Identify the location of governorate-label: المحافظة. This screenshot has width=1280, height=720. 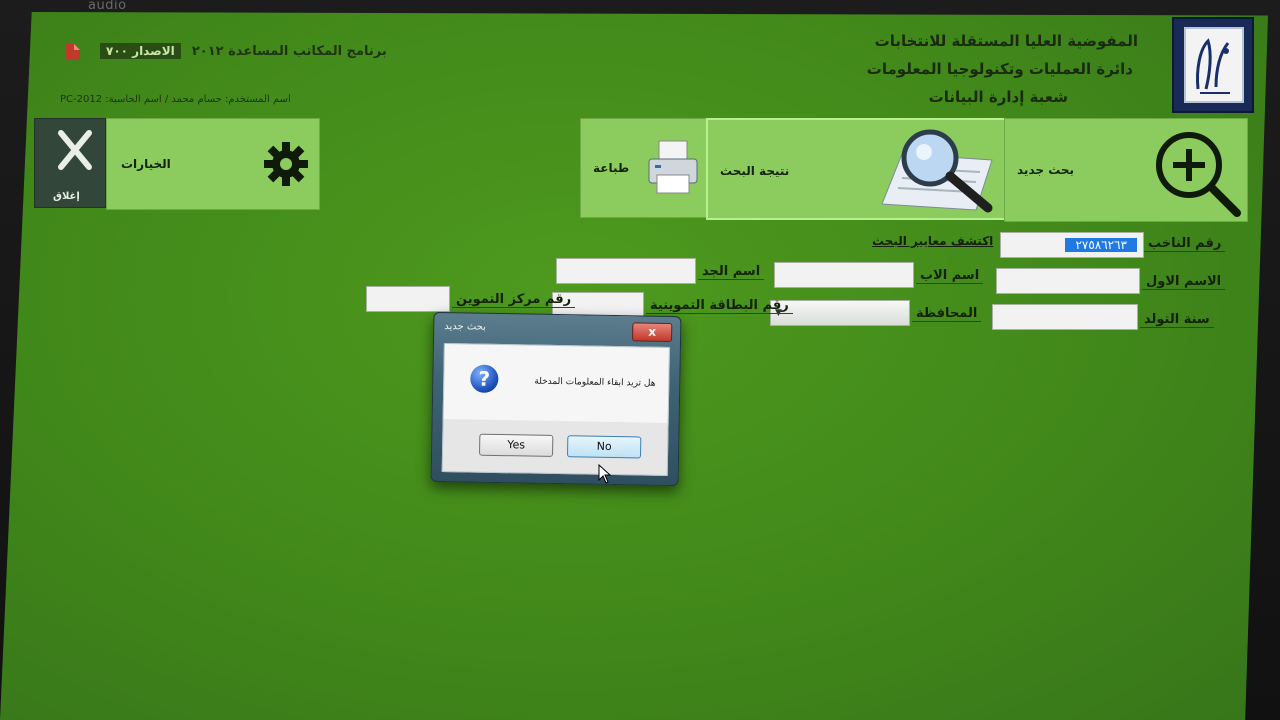
(947, 314).